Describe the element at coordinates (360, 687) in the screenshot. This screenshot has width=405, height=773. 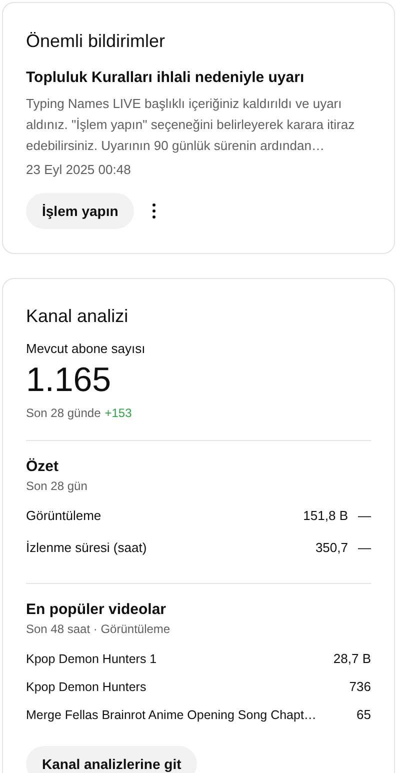
I see `video-views: 736` at that location.